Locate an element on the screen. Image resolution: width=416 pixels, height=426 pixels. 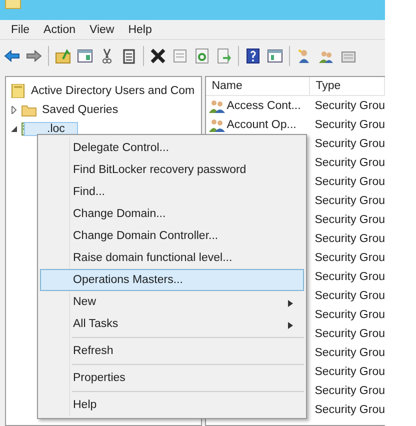
tree-item: Saved Queries is located at coordinates (80, 110).